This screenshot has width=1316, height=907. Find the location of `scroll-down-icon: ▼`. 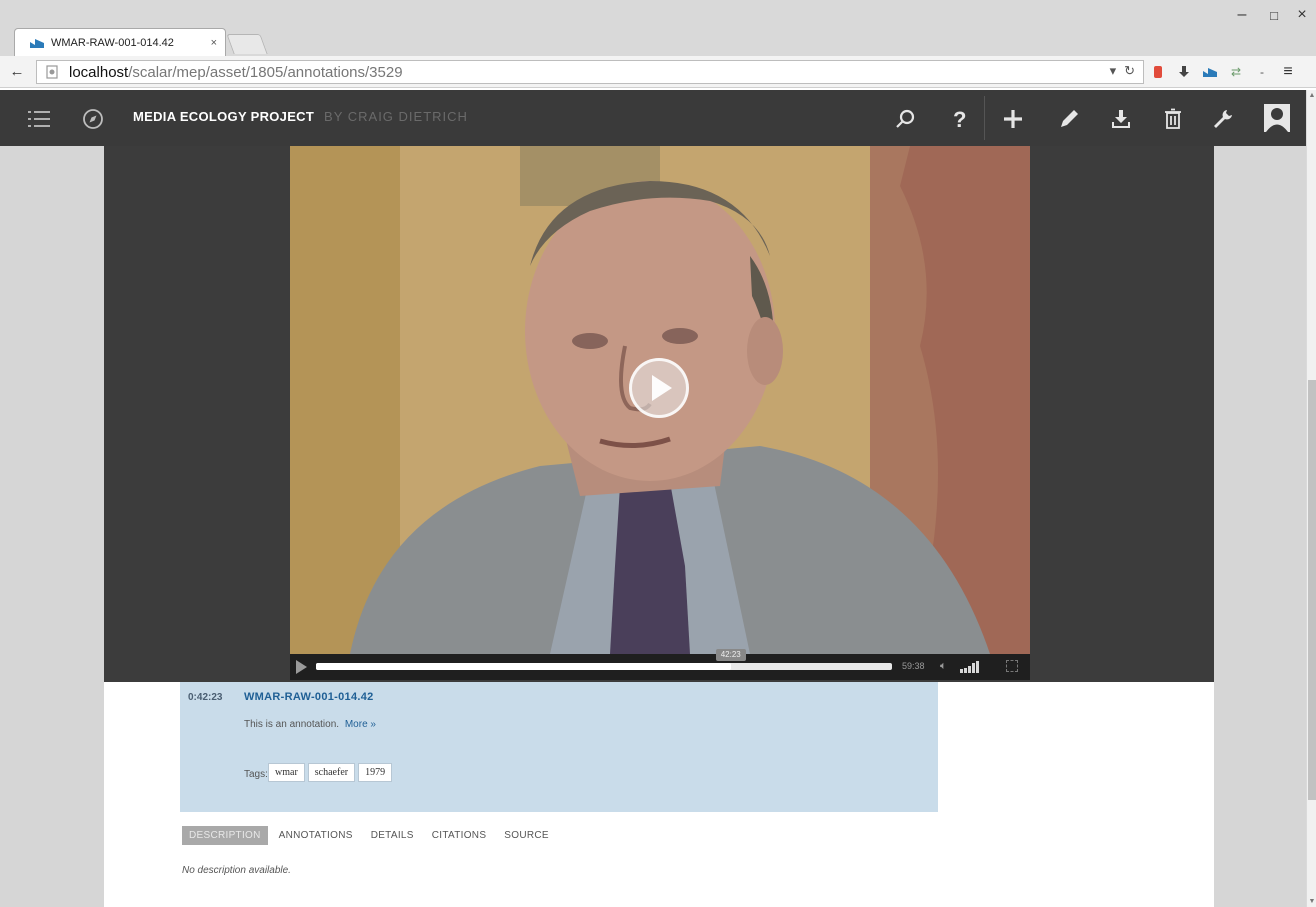

scroll-down-icon: ▼ is located at coordinates (1312, 901).